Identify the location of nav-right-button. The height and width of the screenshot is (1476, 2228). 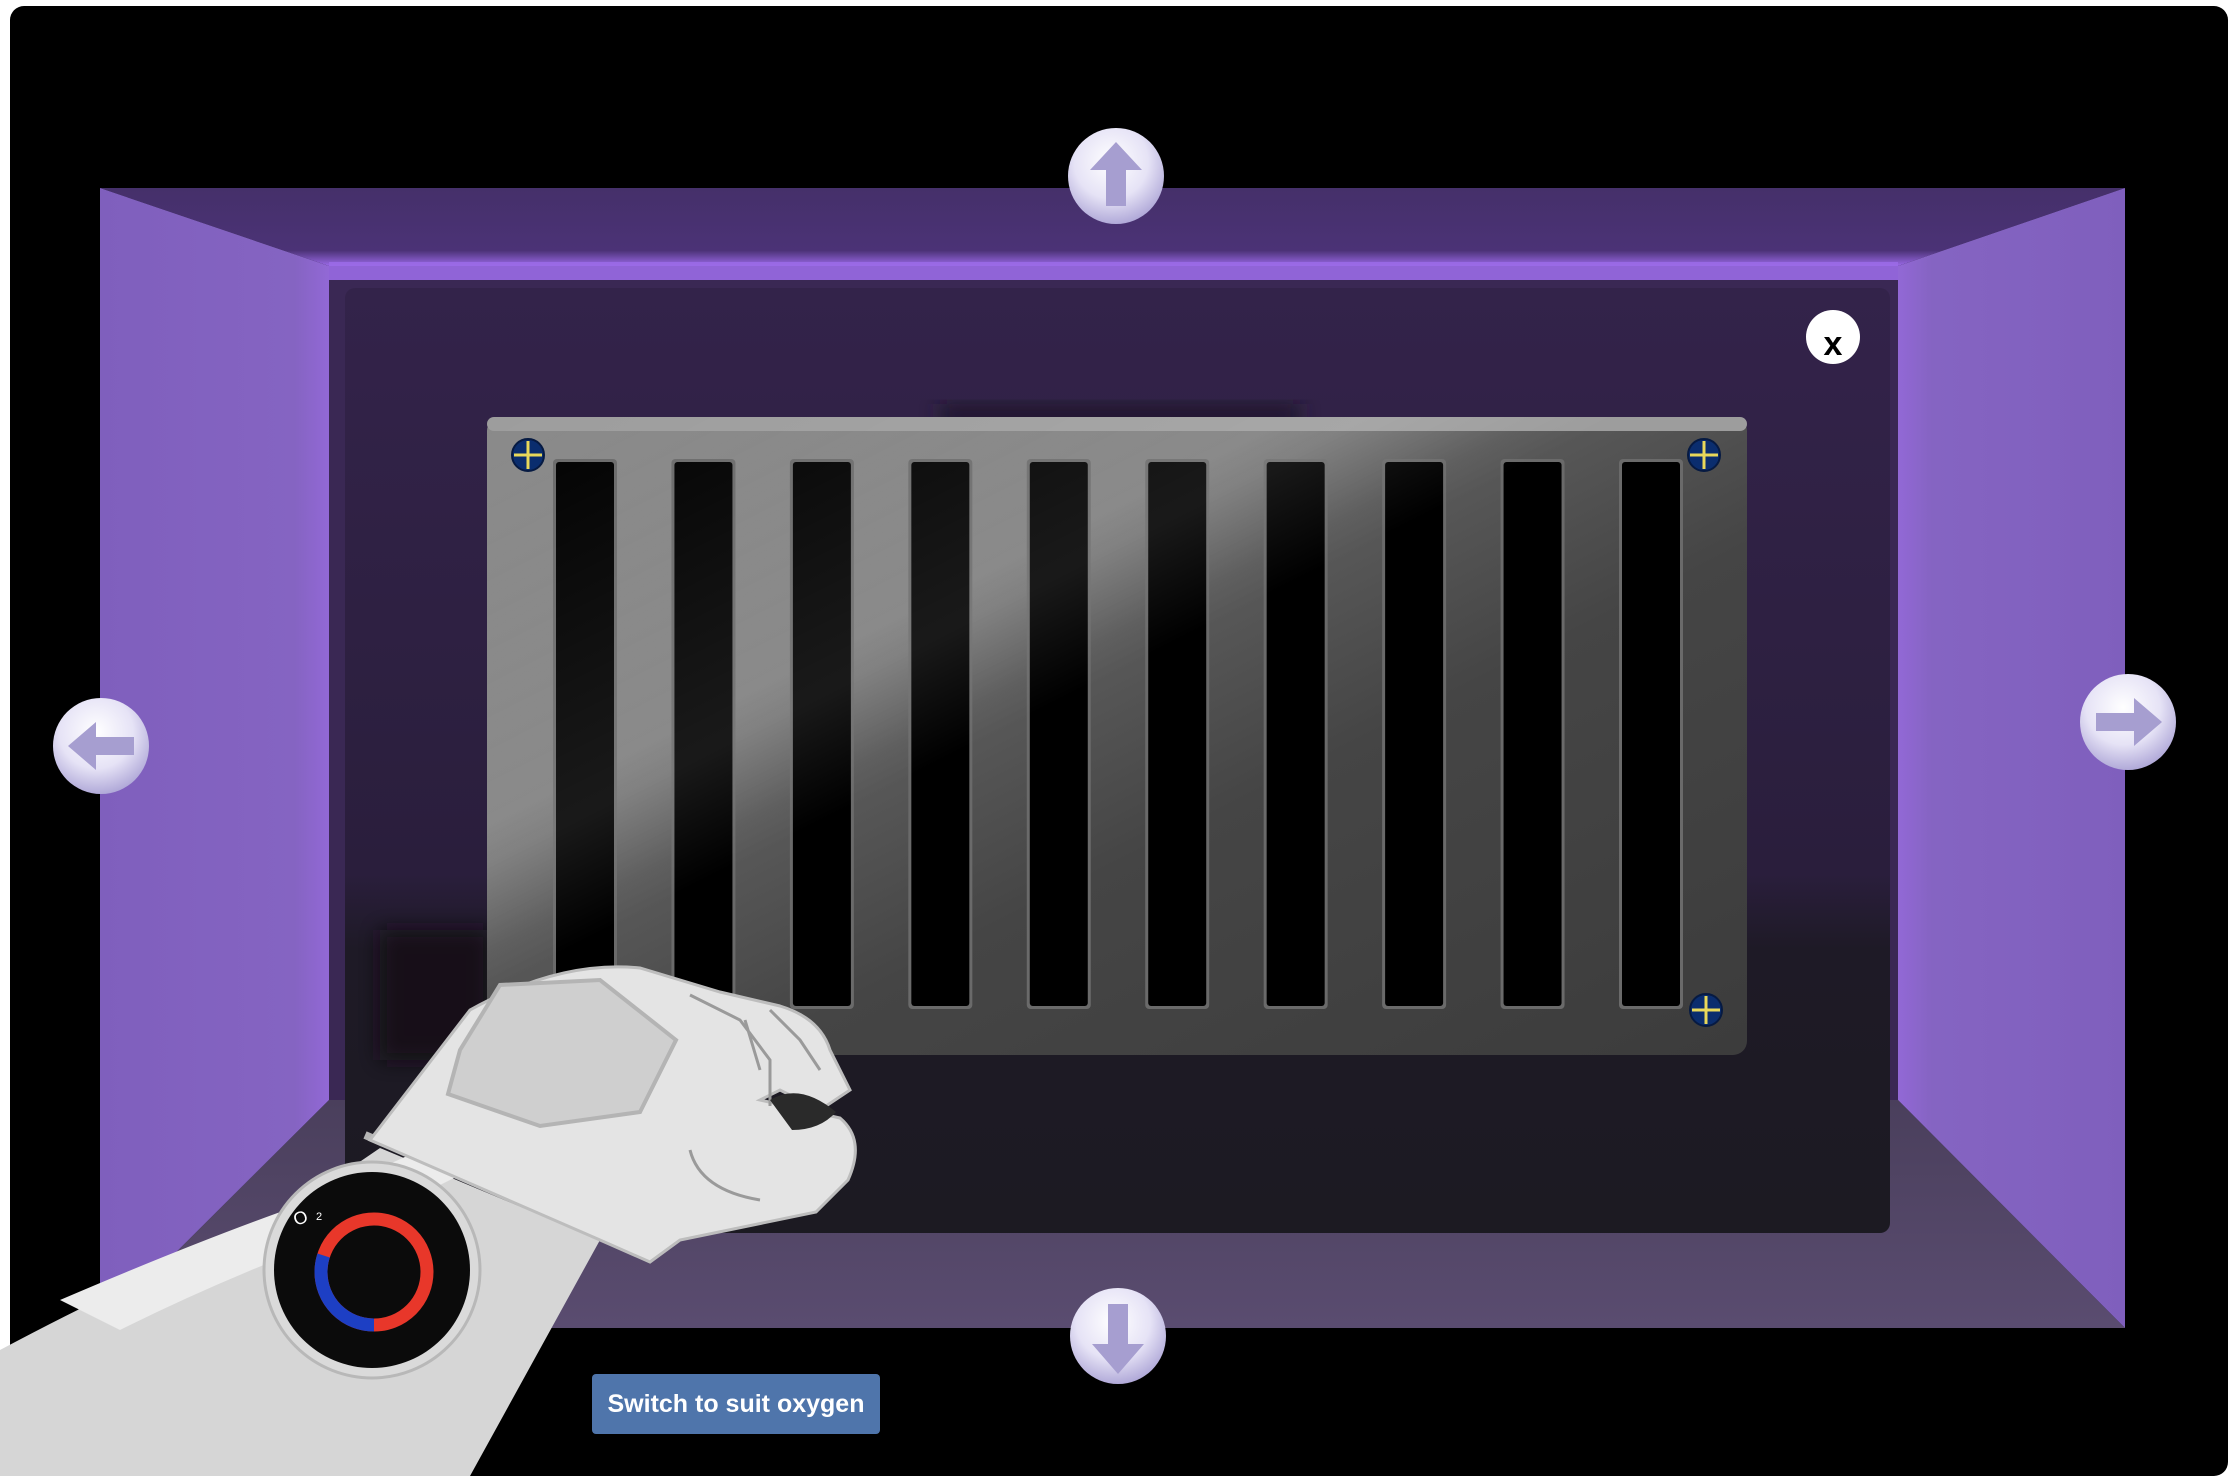
(2128, 722).